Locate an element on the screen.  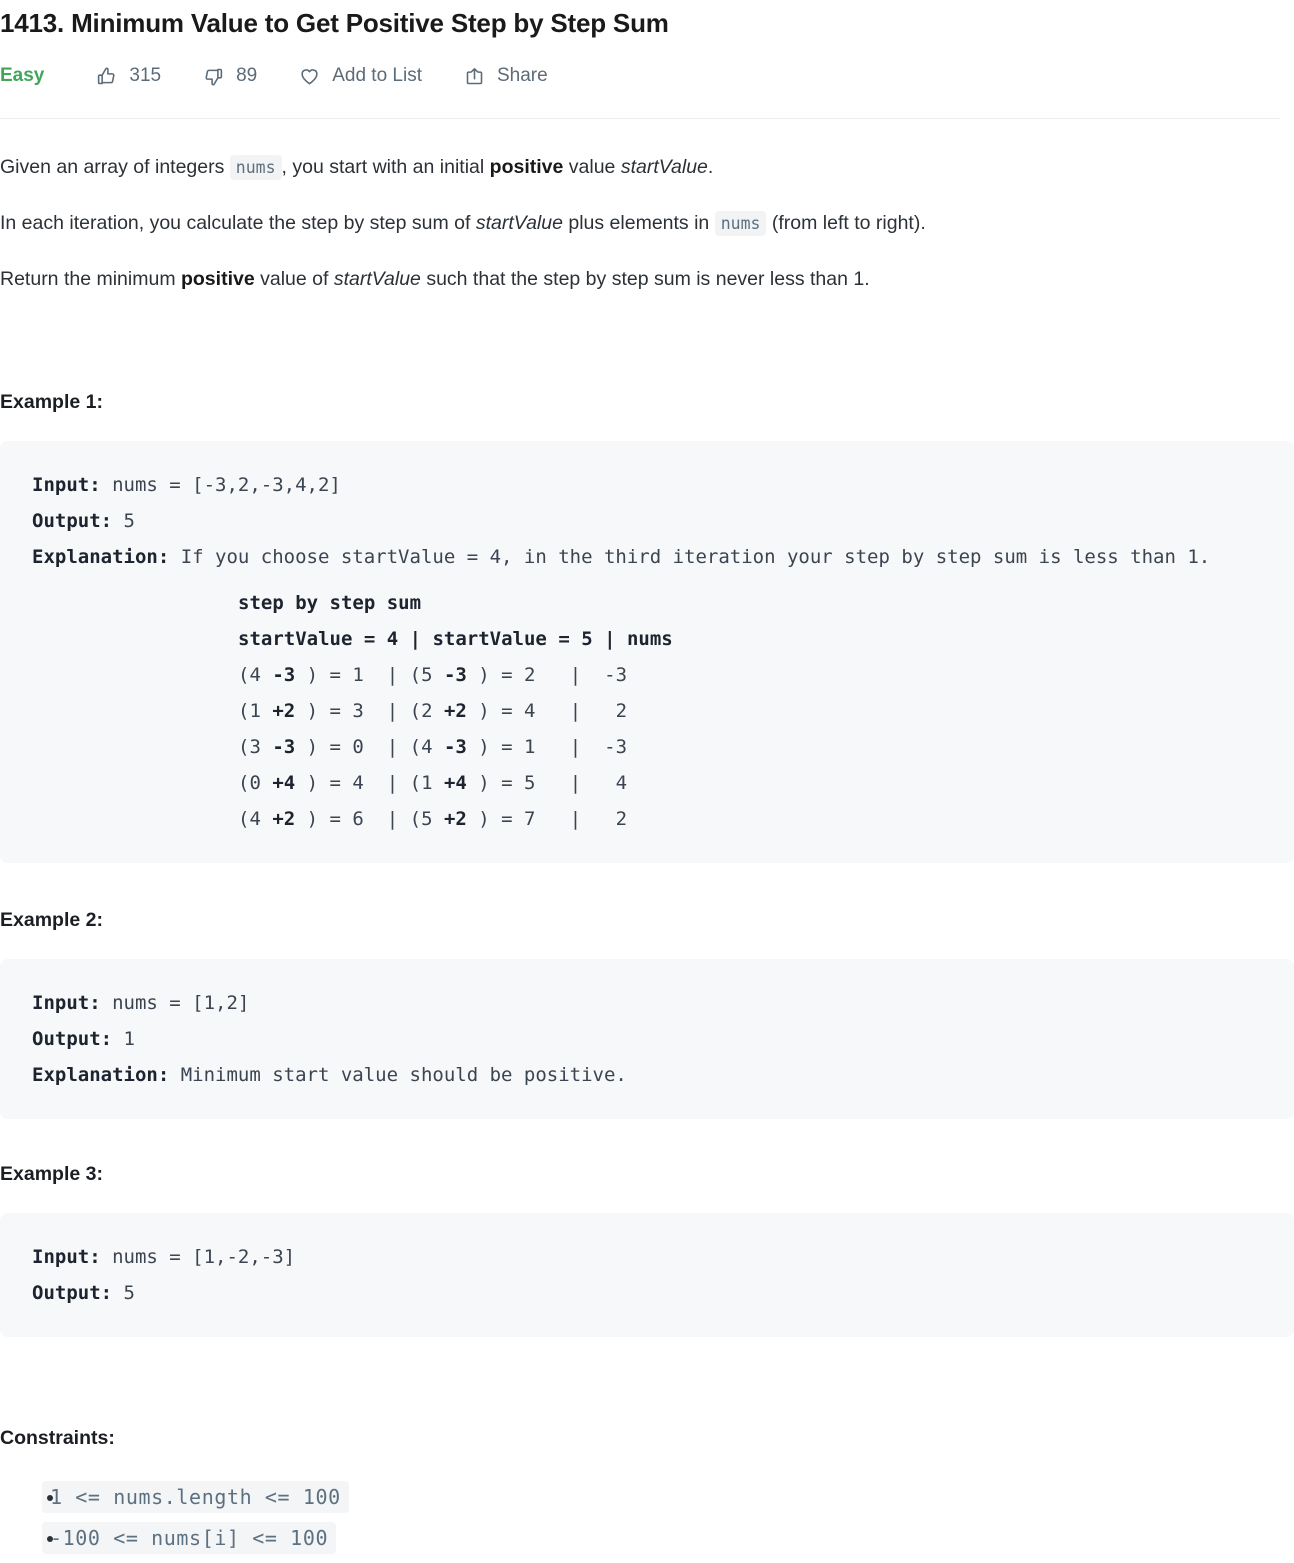
desc-p1-text-d: . is located at coordinates (710, 167).